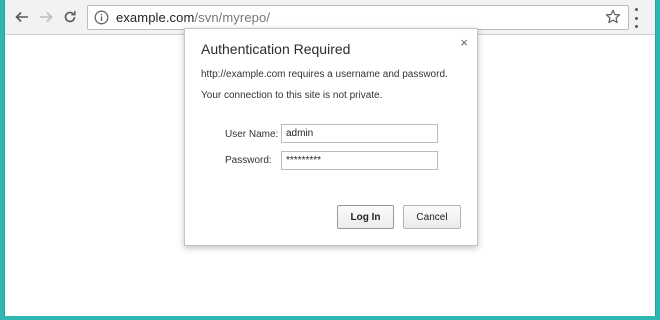 This screenshot has height=320, width=660. I want to click on login-button: Log In, so click(365, 217).